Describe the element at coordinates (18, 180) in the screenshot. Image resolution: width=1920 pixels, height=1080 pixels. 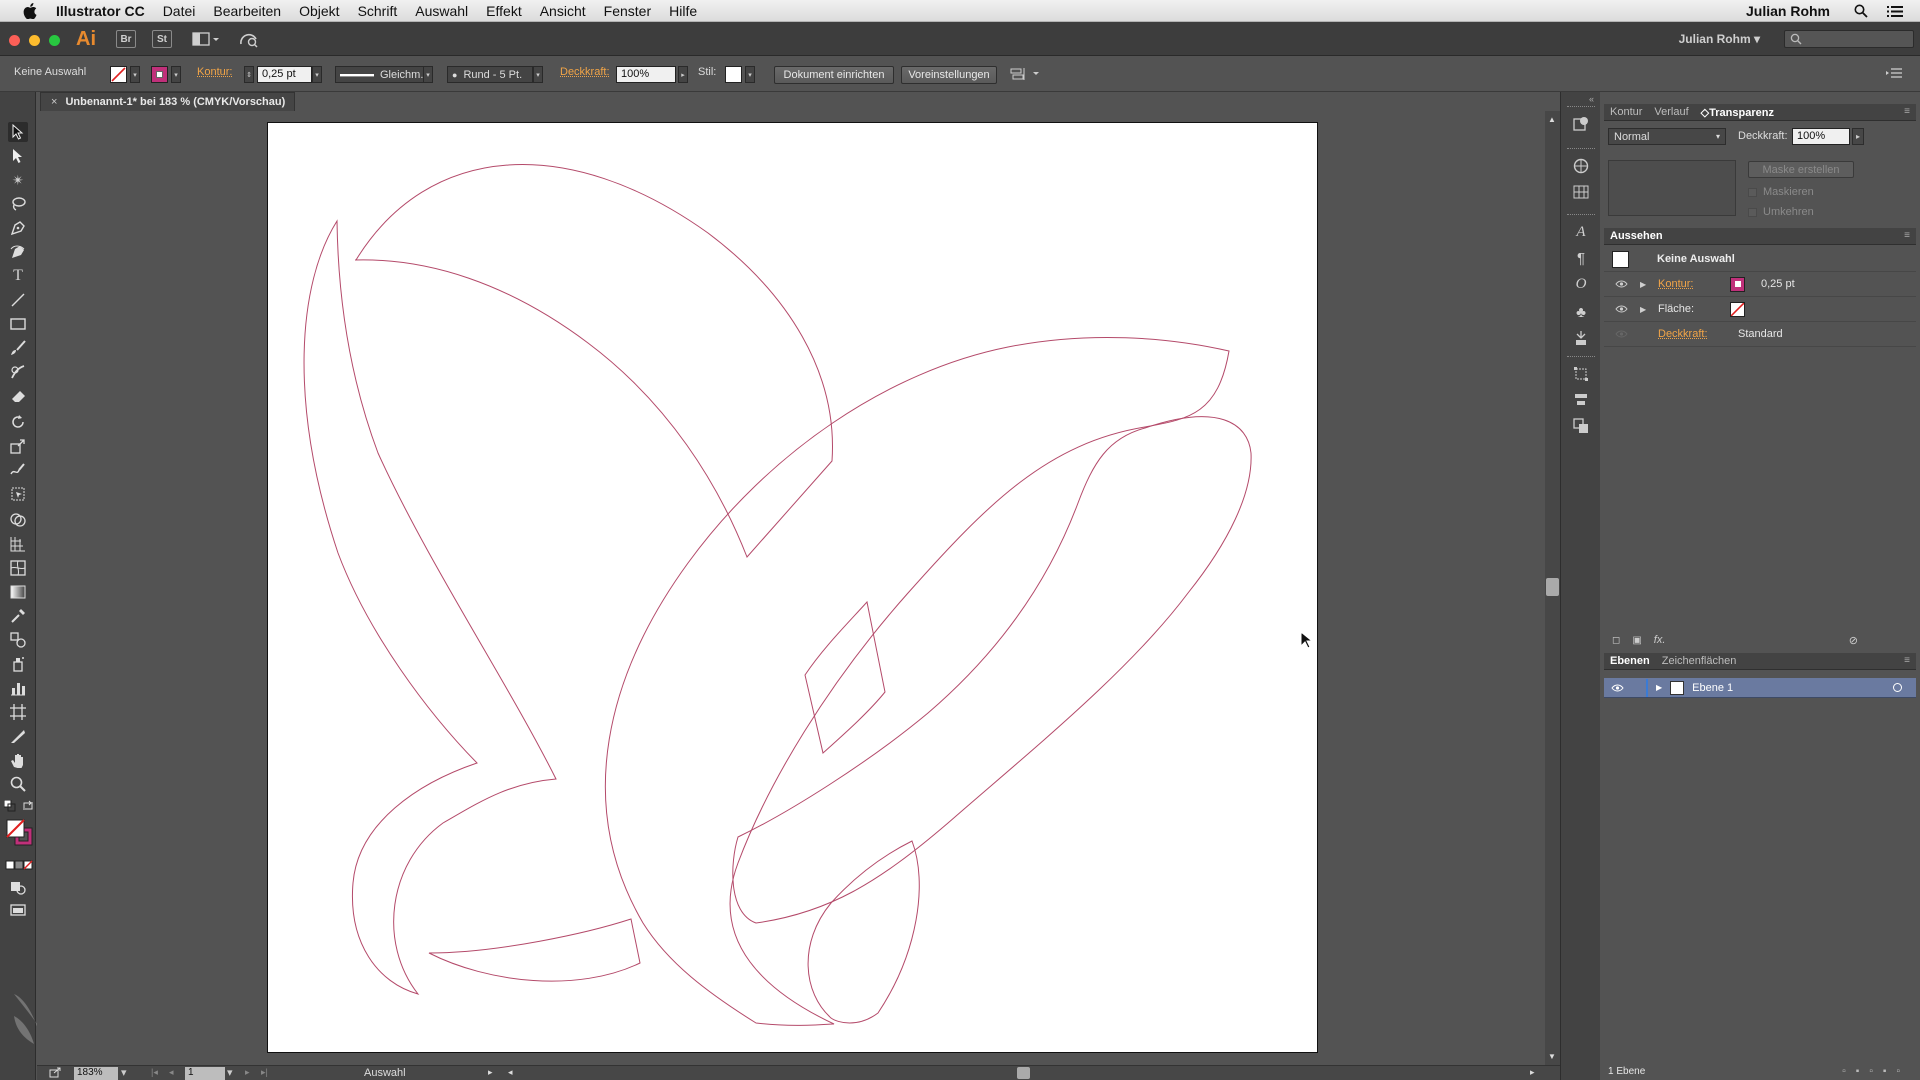
I see `magic-wand-tool-icon: ✴` at that location.